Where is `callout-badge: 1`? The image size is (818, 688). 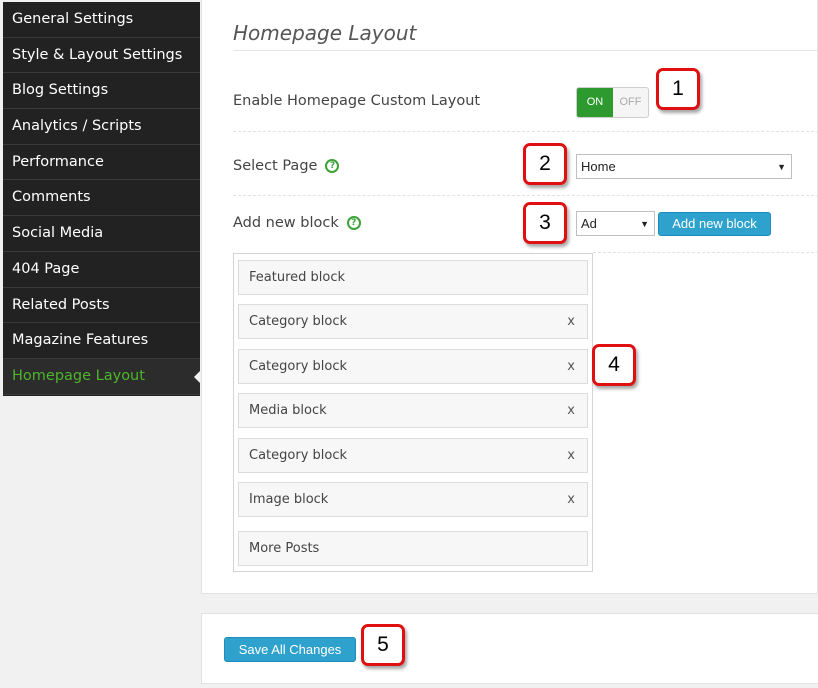 callout-badge: 1 is located at coordinates (678, 89).